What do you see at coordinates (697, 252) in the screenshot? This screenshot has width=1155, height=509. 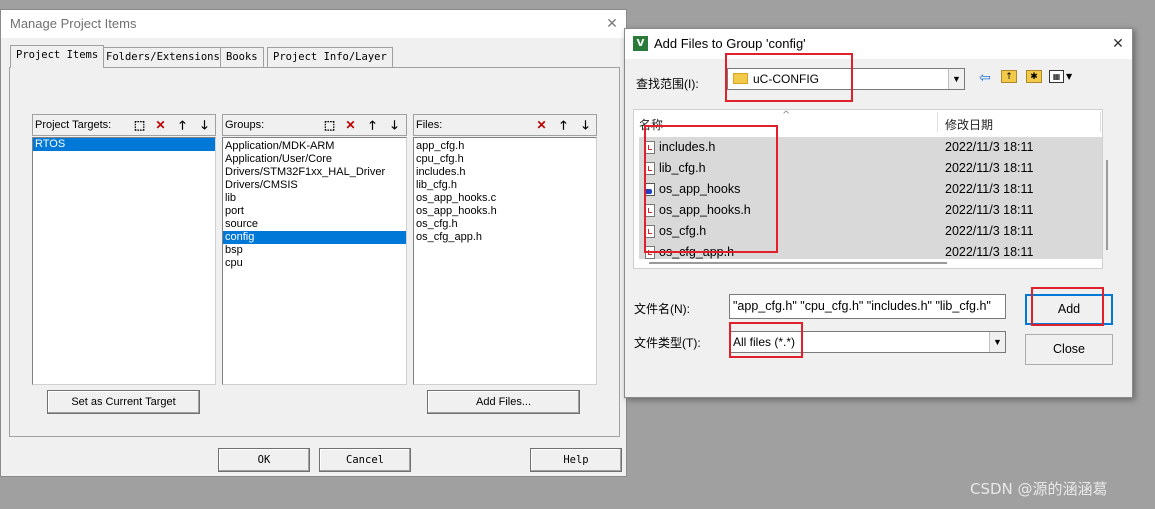 I see `file-name: os_cfg_app.h` at bounding box center [697, 252].